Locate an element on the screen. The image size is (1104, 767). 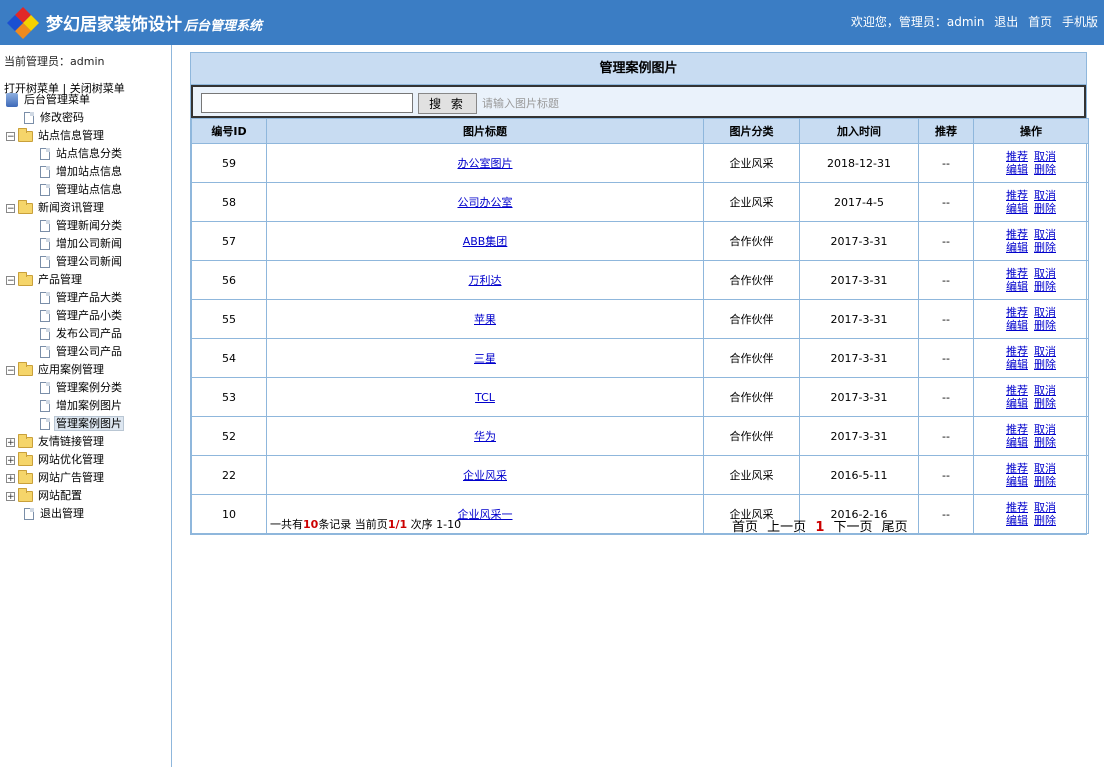
tree-item-label: 站点信息分类 is located at coordinates (89, 153).